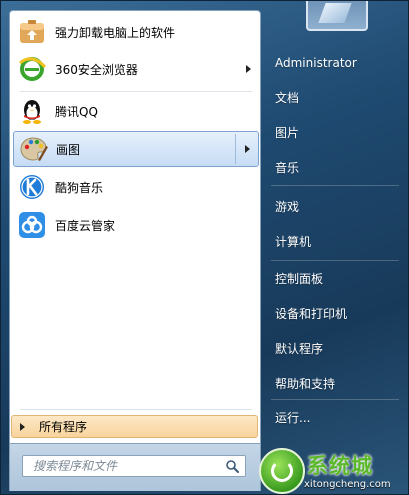  Describe the element at coordinates (347, 484) in the screenshot. I see `watermark-url: xitongcheng.com` at that location.